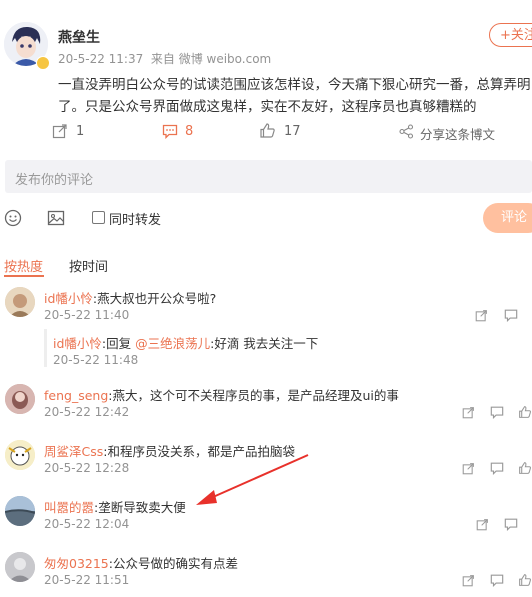 The image size is (532, 597). Describe the element at coordinates (292, 131) in the screenshot. I see `like-count: 17` at that location.